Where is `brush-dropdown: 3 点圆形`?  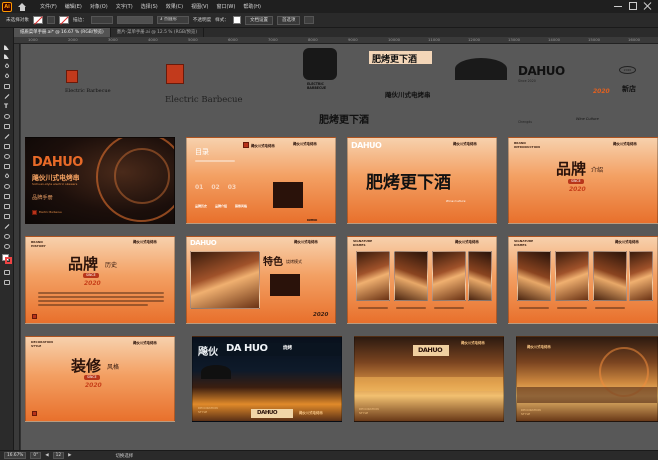 brush-dropdown: 3 点圆形 is located at coordinates (172, 20).